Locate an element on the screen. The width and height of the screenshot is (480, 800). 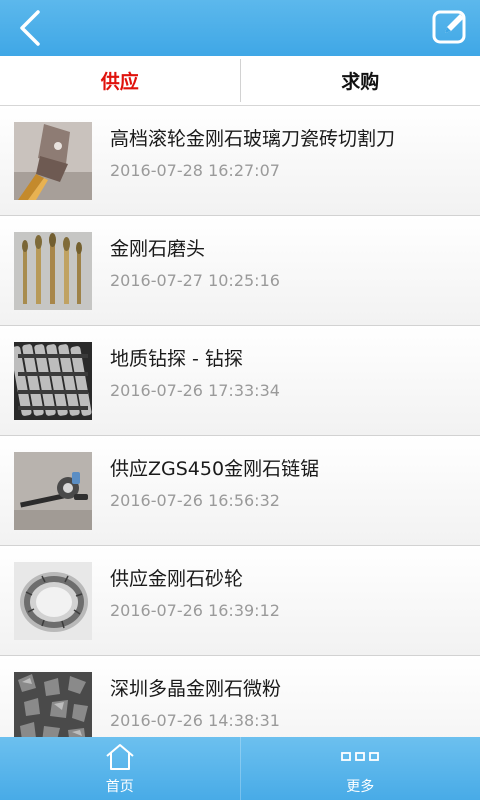
item-title: 供应金刚石砂轮 is located at coordinates (177, 579).